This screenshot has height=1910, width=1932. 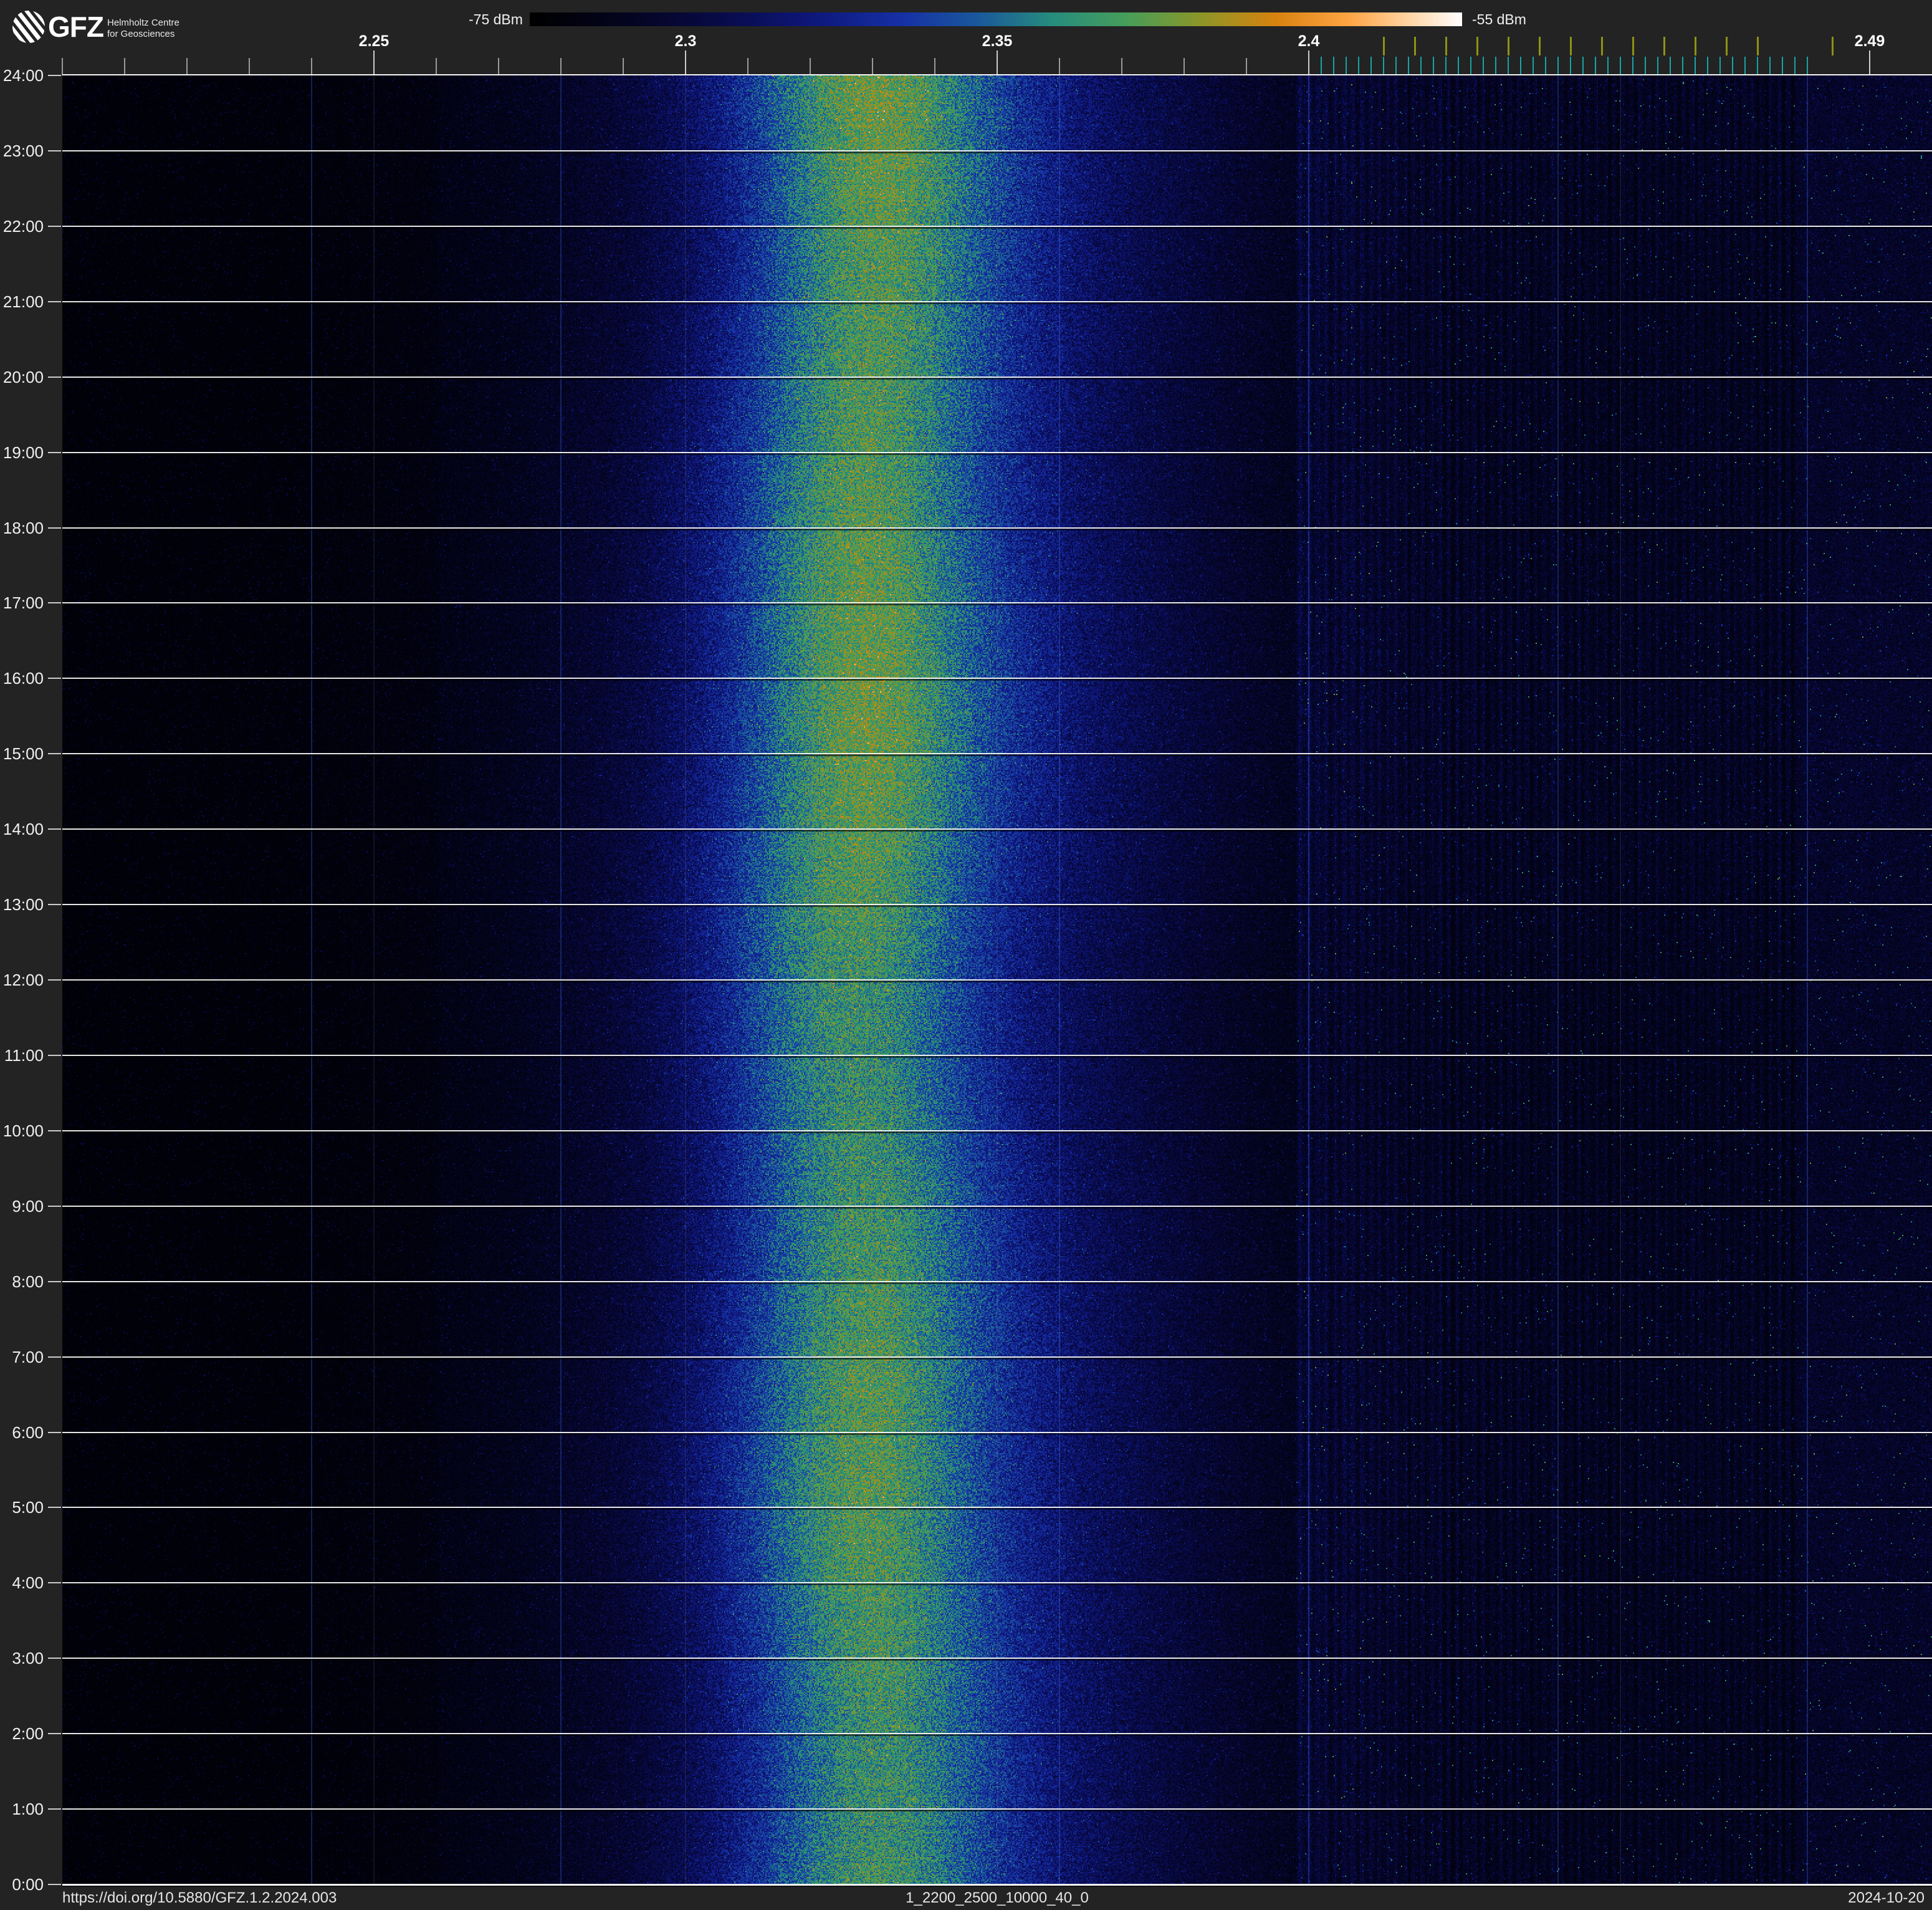 I want to click on freq-tick-label: 2.49, so click(x=1869, y=41).